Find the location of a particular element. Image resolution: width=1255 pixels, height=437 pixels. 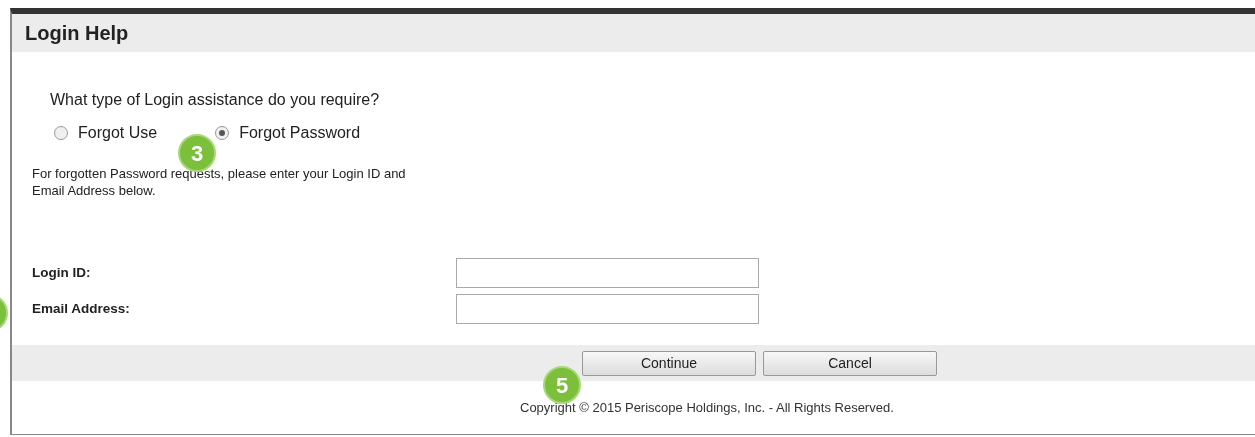

question-text: What type of Login assistance do you require? is located at coordinates (215, 100).